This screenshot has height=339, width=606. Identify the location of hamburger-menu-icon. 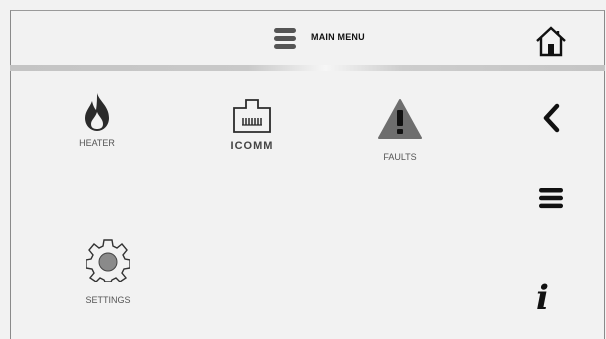
(551, 198).